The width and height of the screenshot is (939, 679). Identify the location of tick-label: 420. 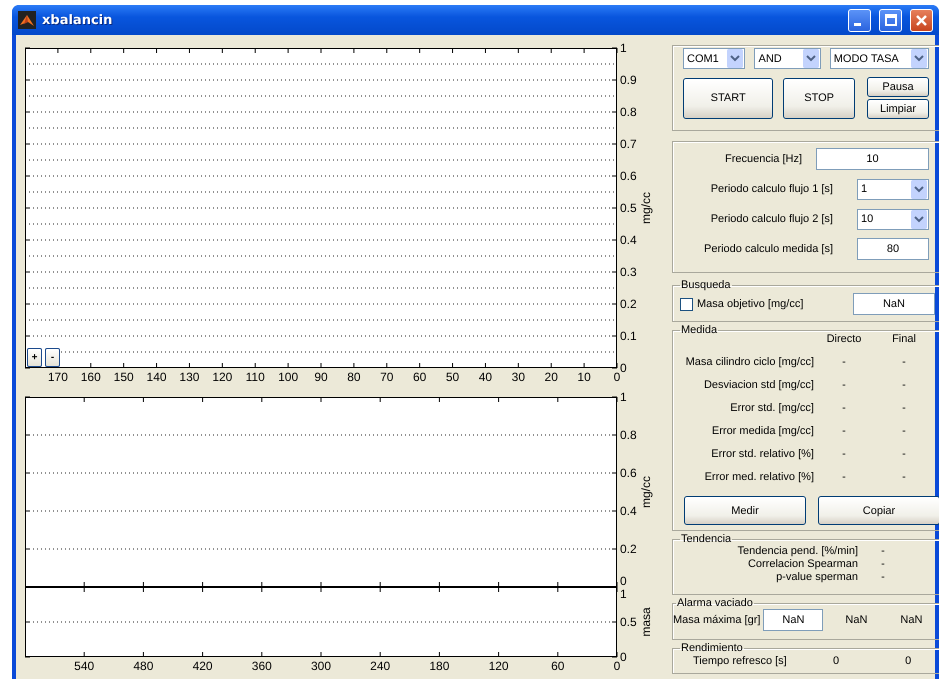
(202, 666).